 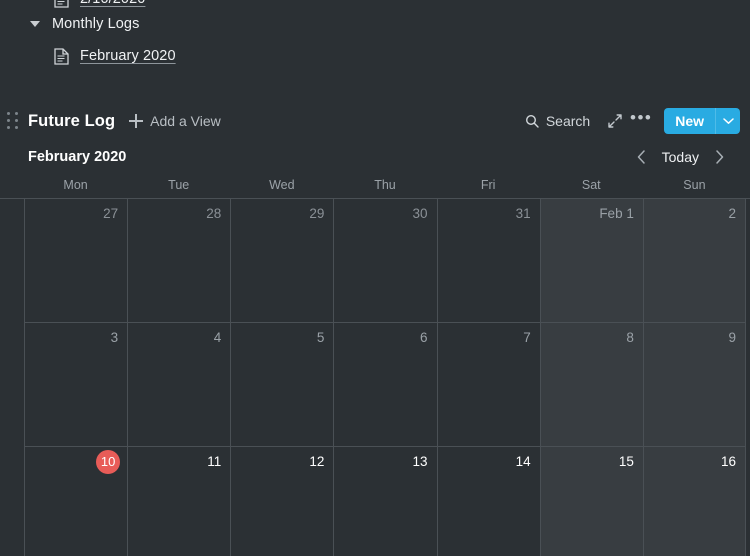 What do you see at coordinates (179, 501) in the screenshot?
I see `calendar-day-cell: 11` at bounding box center [179, 501].